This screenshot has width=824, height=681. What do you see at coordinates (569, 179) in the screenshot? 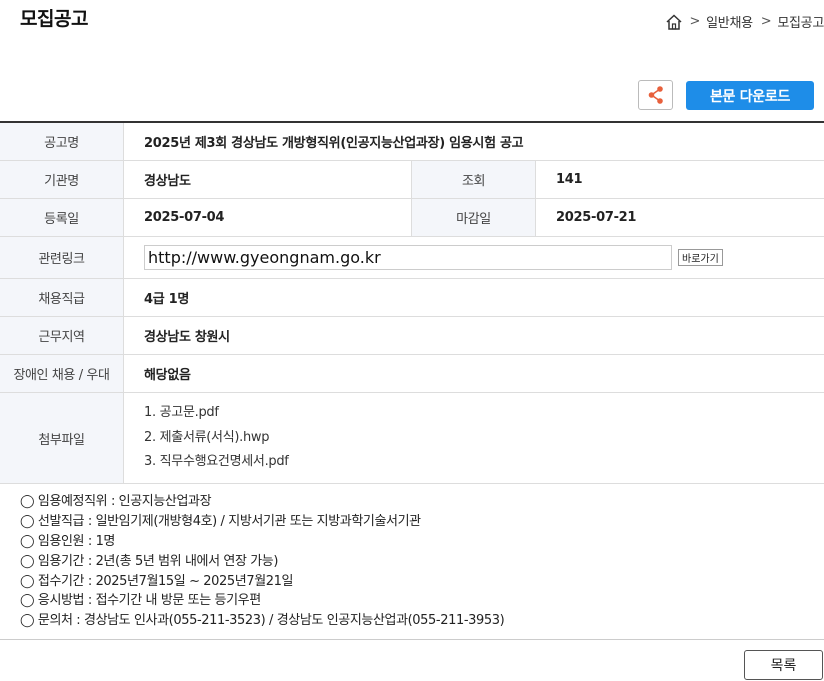
I see `views-value: 141` at bounding box center [569, 179].